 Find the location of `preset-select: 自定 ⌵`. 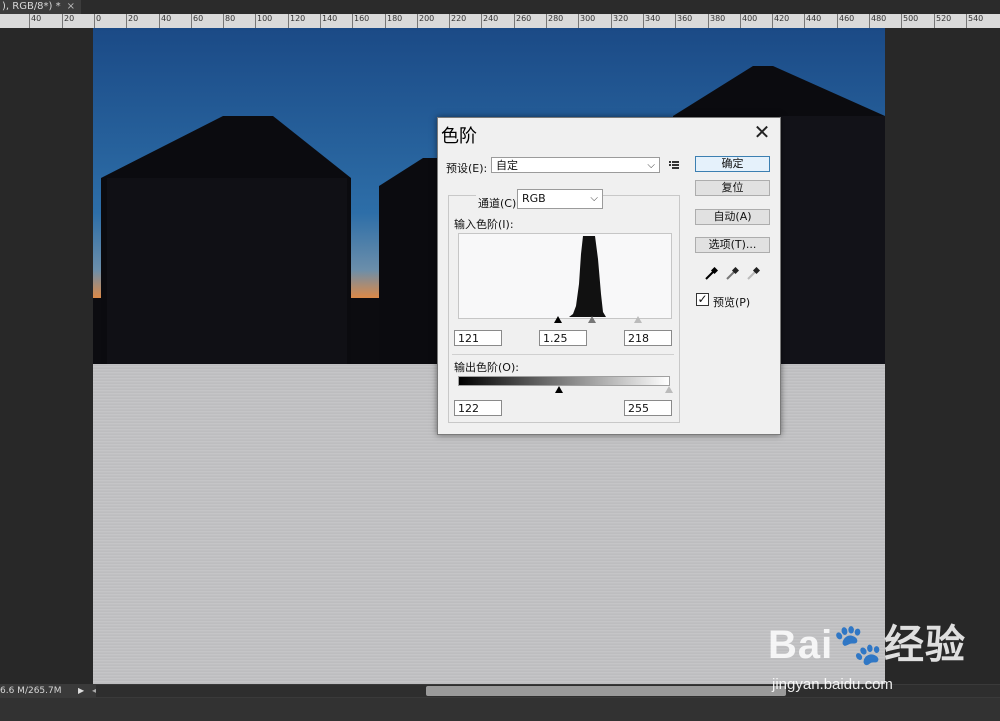

preset-select: 自定 ⌵ is located at coordinates (575, 165).